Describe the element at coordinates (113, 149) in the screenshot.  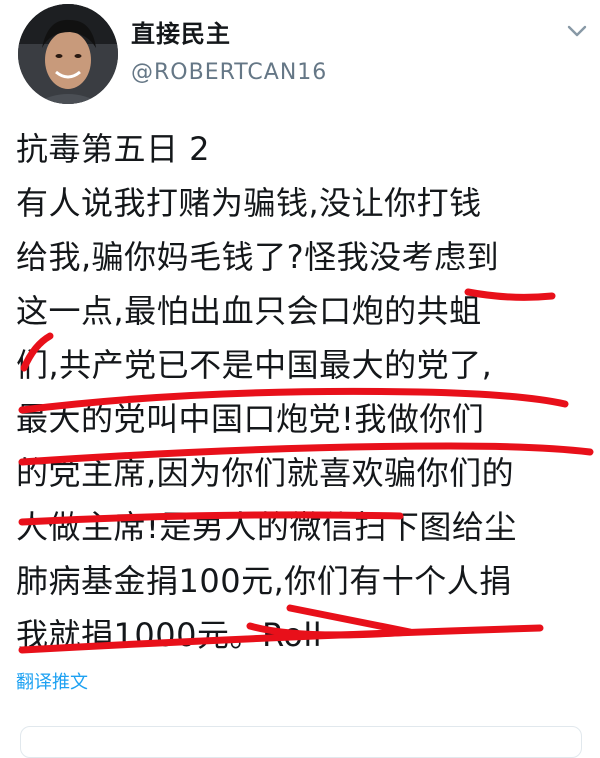
I see `tweet-line: 抗毒第五日 2` at that location.